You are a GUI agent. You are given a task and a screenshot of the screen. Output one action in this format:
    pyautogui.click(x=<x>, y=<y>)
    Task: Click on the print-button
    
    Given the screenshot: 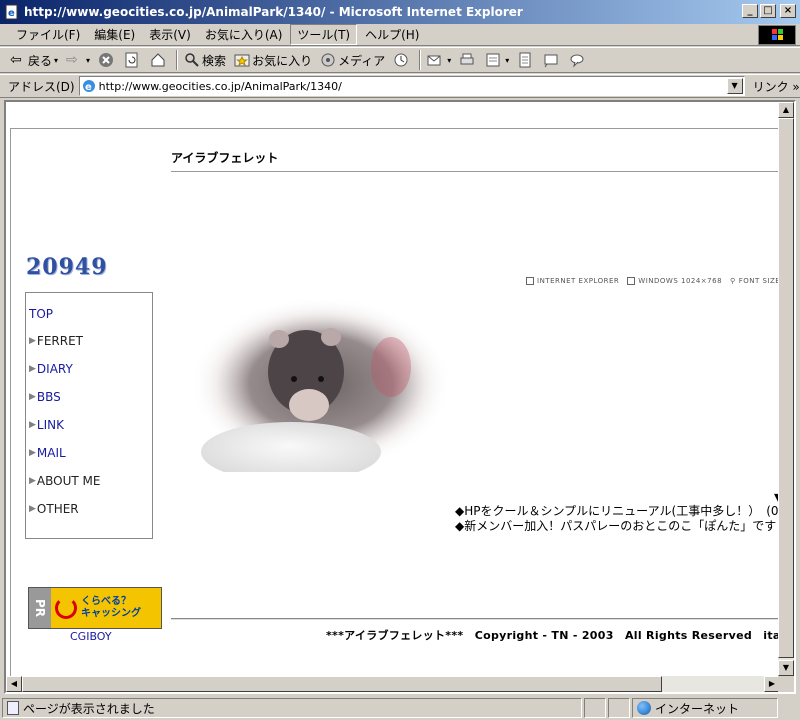 What is the action you would take?
    pyautogui.click(x=468, y=60)
    